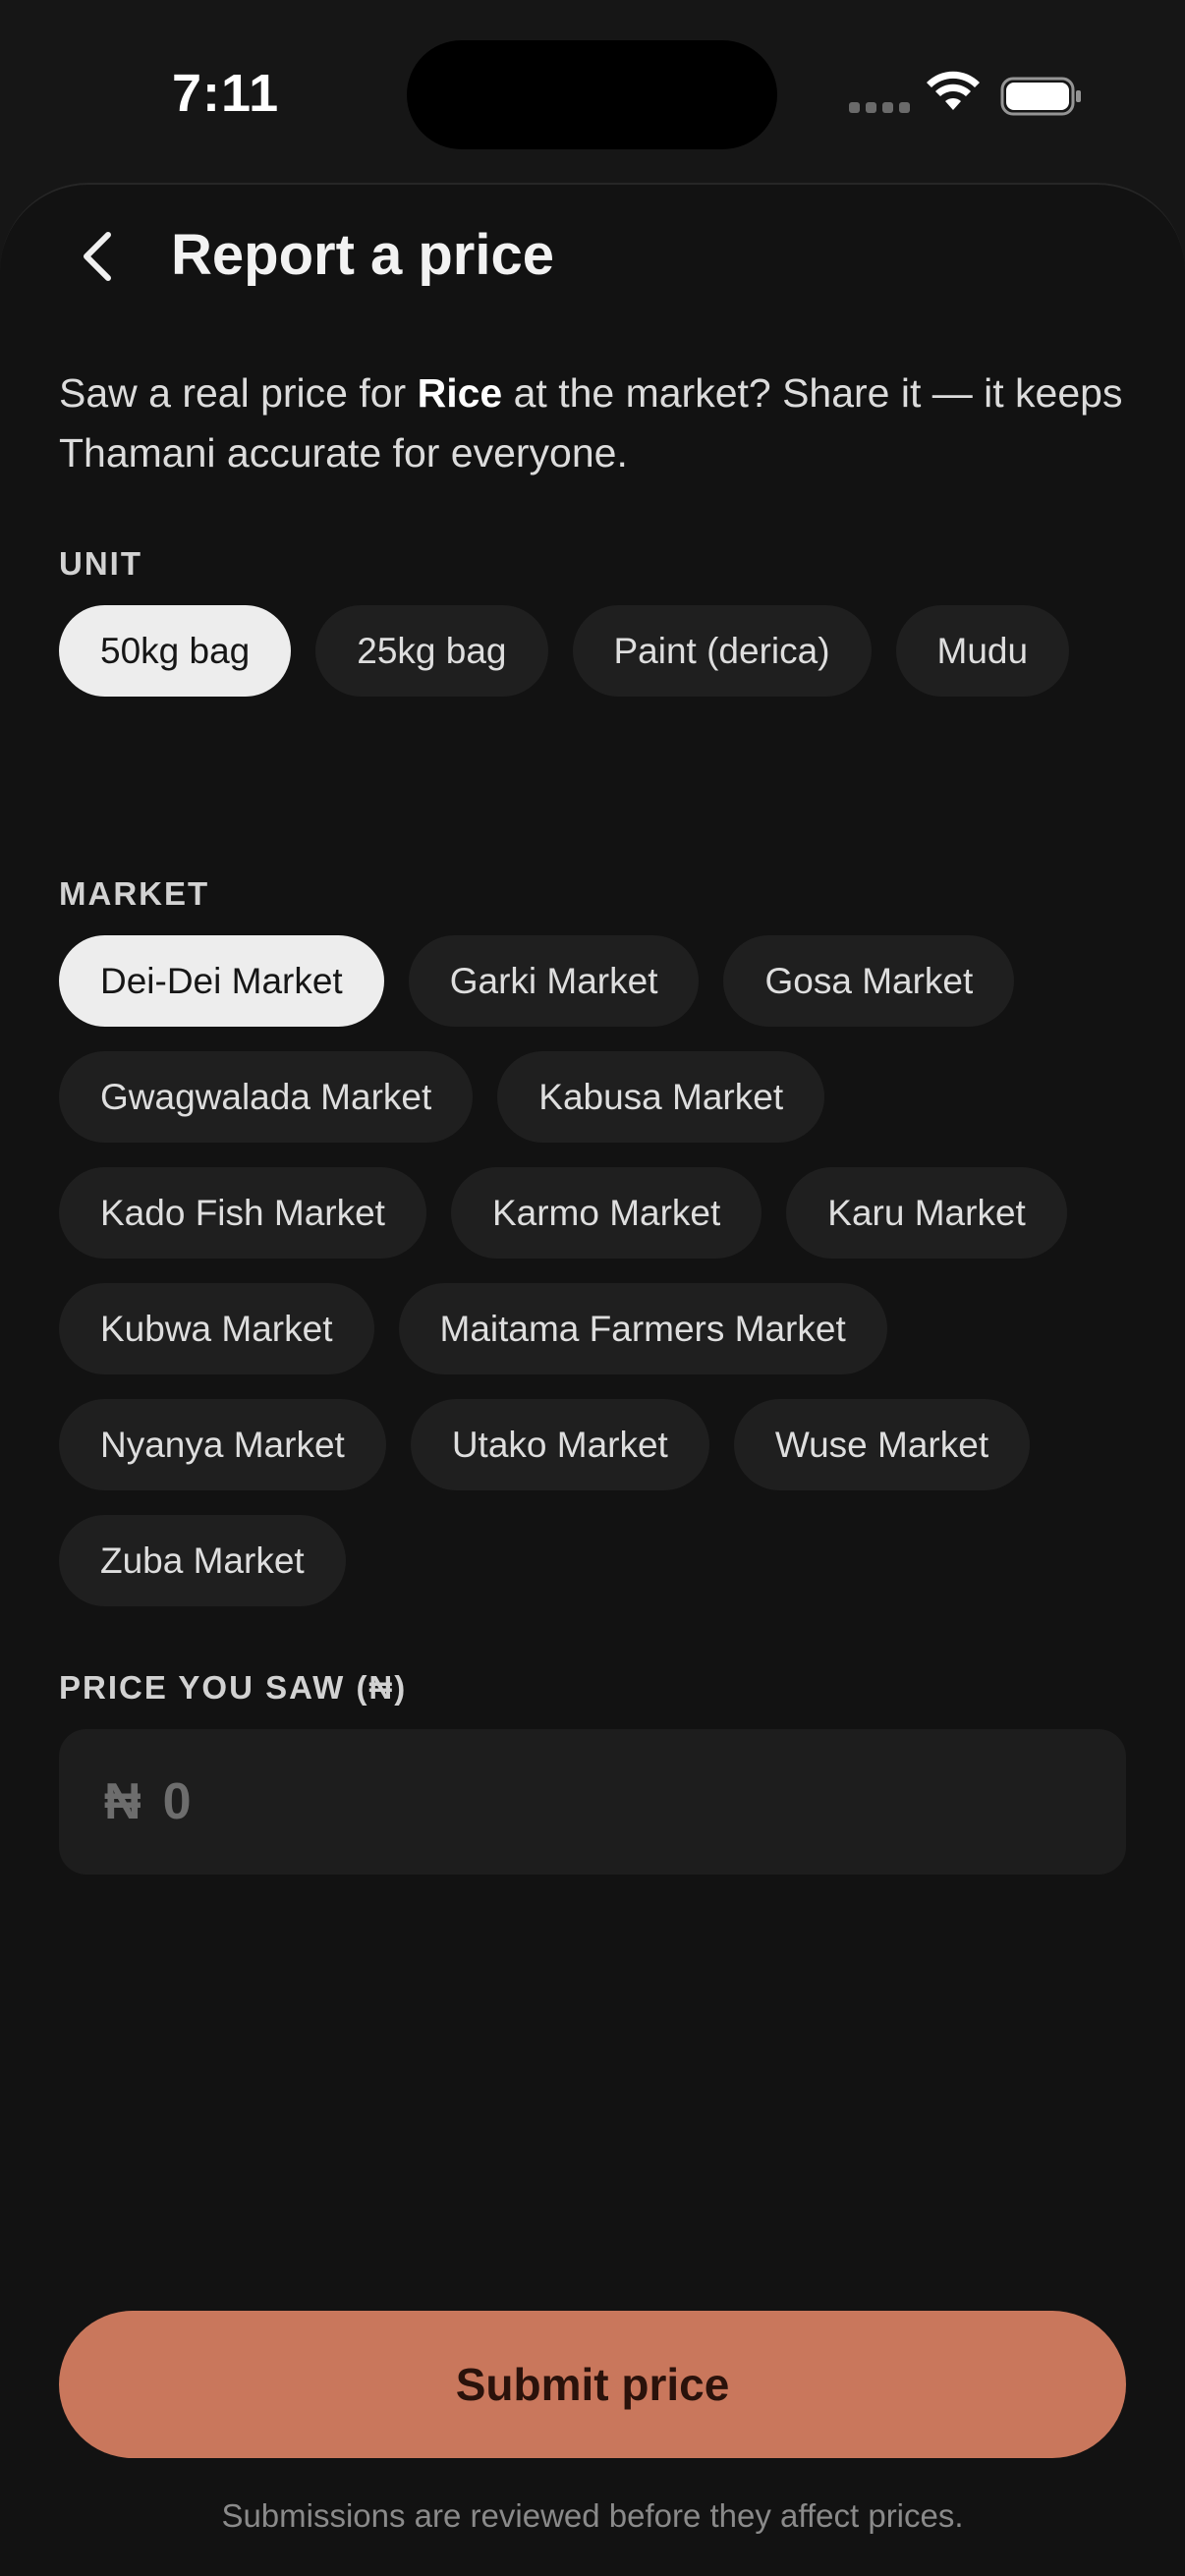  I want to click on market-chip: Nyanya Market, so click(223, 1444).